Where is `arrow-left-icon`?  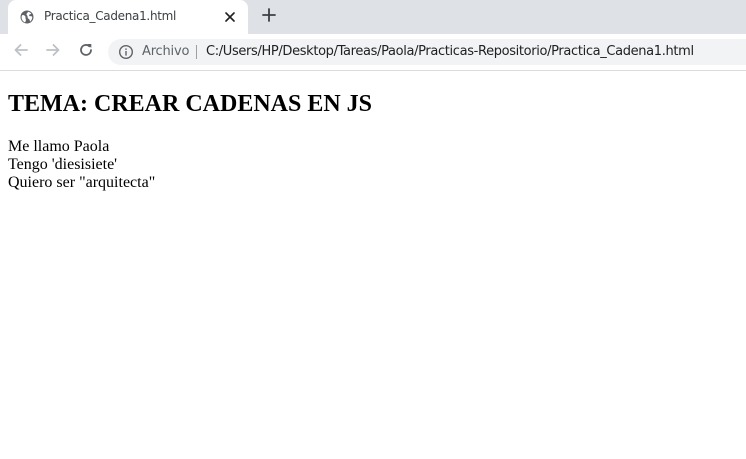
arrow-left-icon is located at coordinates (21, 52).